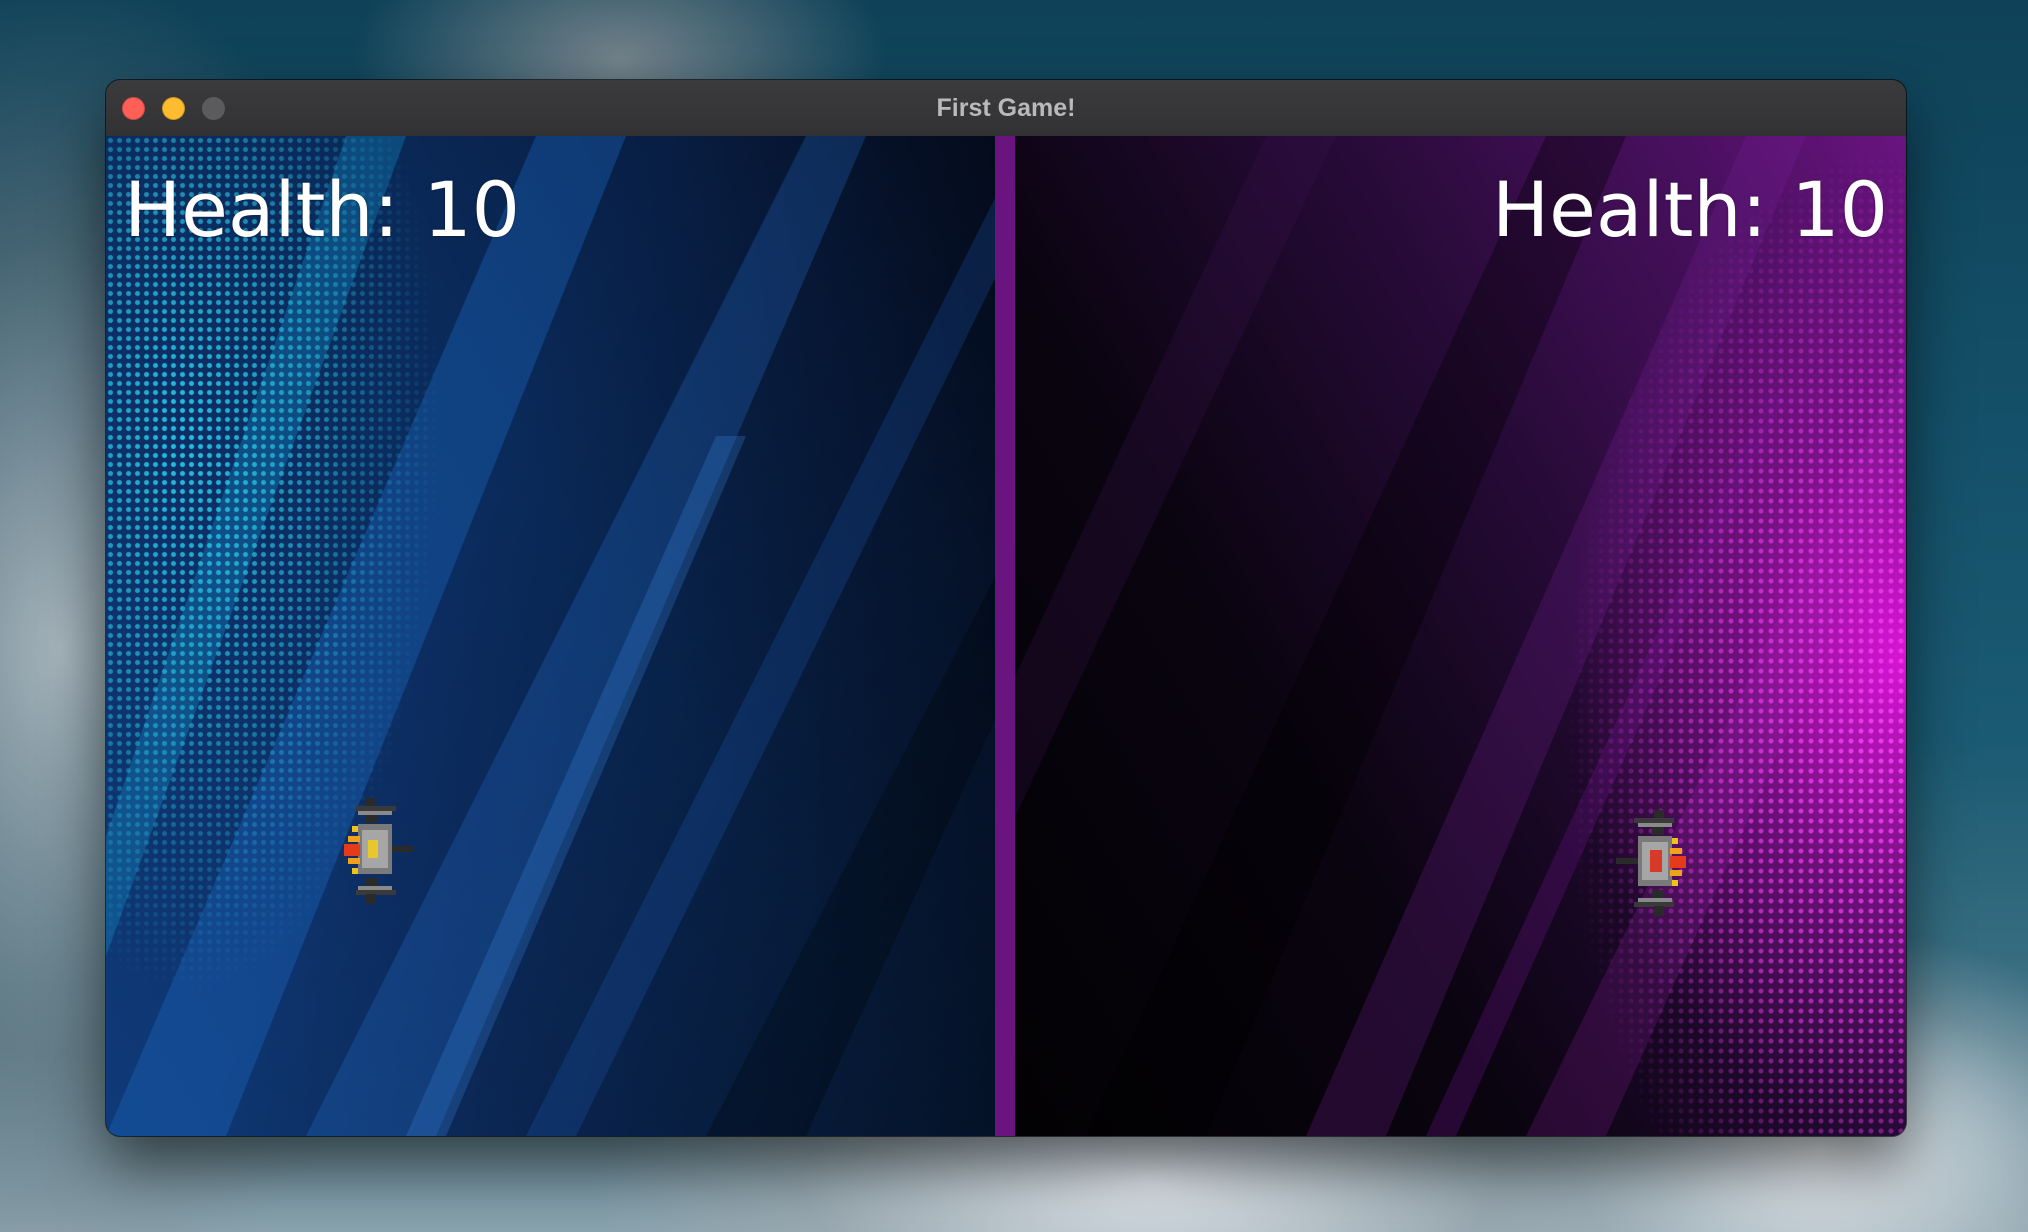 The width and height of the screenshot is (2028, 1232). What do you see at coordinates (1646, 863) in the screenshot?
I see `red-spaceship-icon` at bounding box center [1646, 863].